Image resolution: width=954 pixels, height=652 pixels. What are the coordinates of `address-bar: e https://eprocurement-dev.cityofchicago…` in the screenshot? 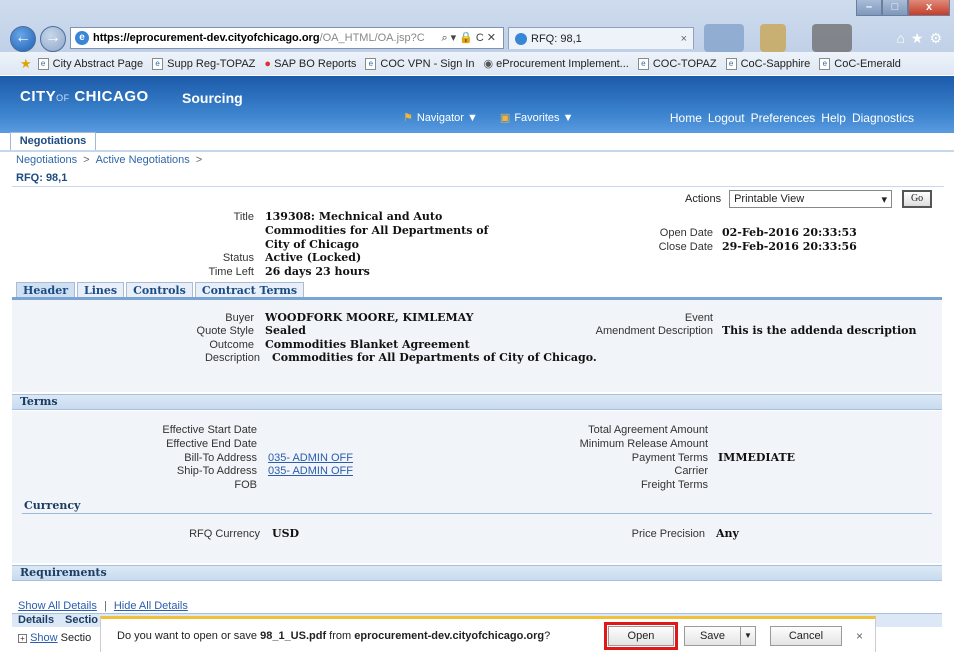 It's located at (287, 38).